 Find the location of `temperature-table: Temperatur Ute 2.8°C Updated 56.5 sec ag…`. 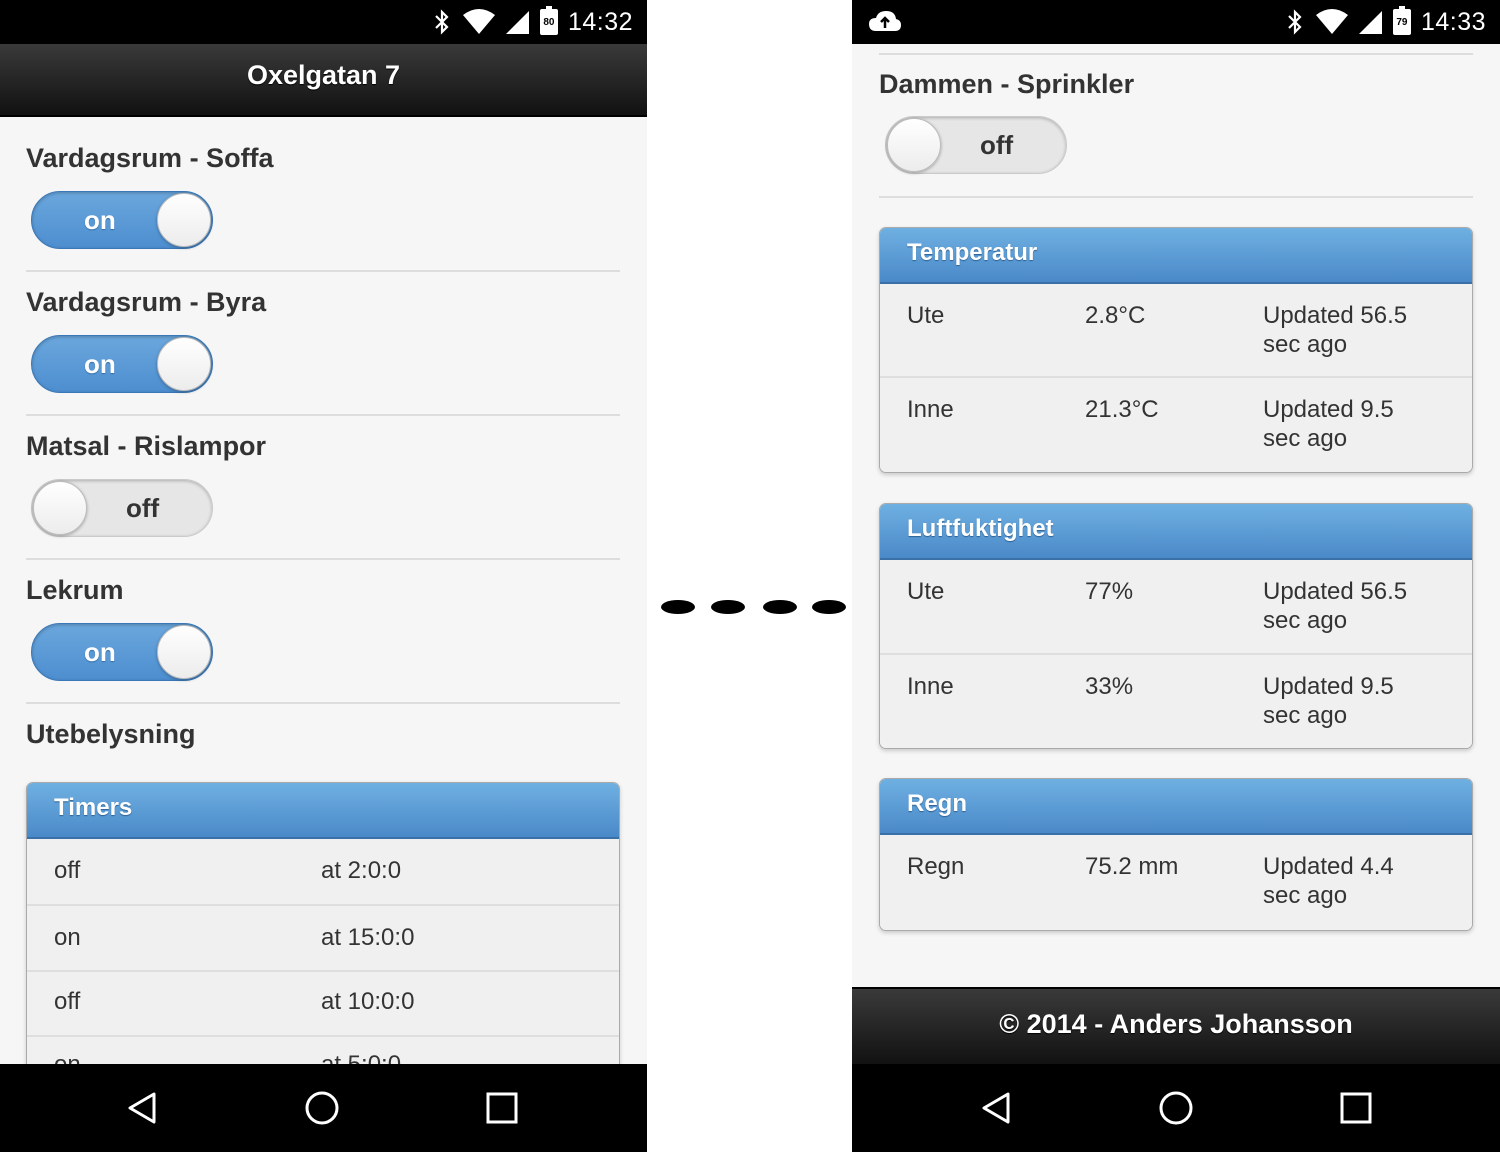

temperature-table: Temperatur Ute 2.8°C Updated 56.5 sec ag… is located at coordinates (1176, 350).